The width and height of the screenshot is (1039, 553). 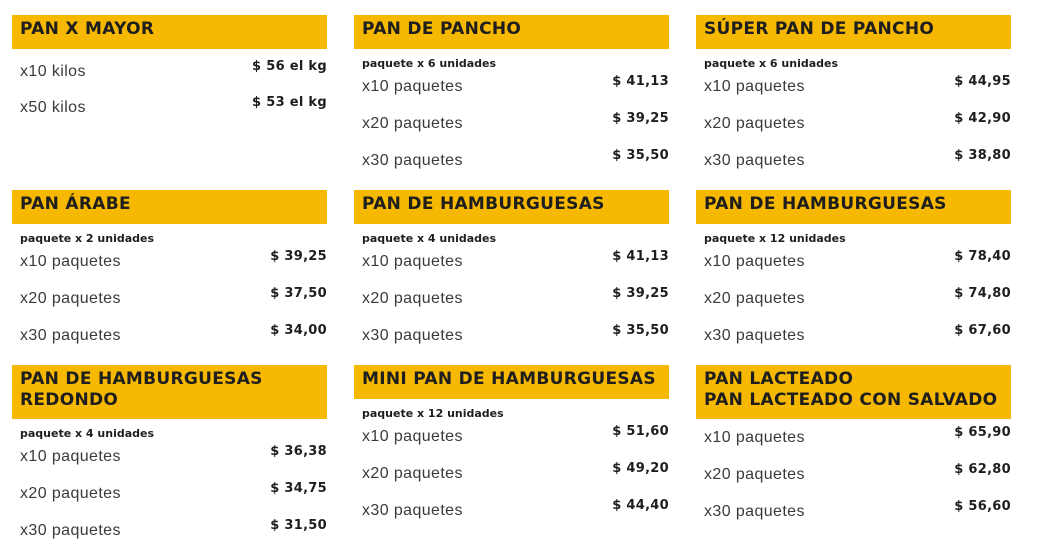 What do you see at coordinates (853, 127) in the screenshot?
I see `price-row: x20 paquetes $ 42,90` at bounding box center [853, 127].